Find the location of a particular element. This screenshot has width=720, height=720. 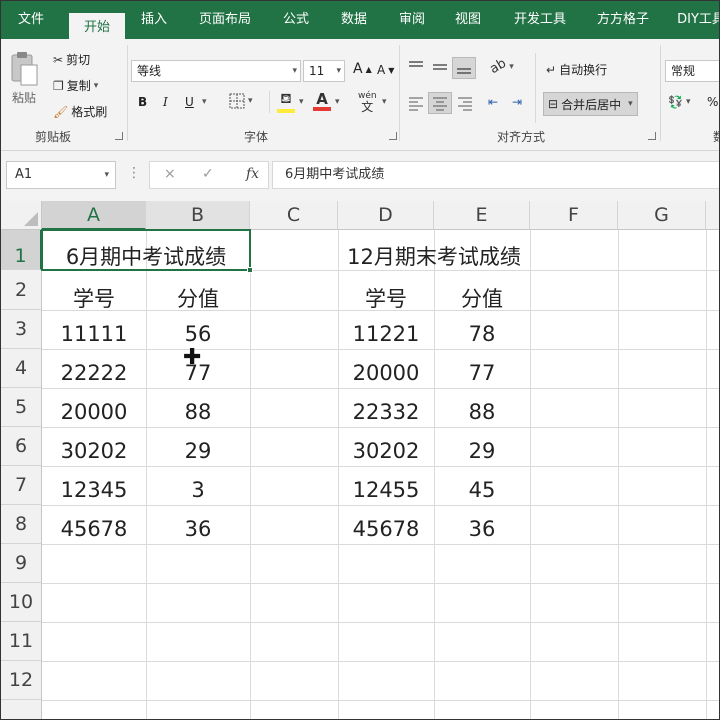

borders-button: ▾ is located at coordinates (241, 101).